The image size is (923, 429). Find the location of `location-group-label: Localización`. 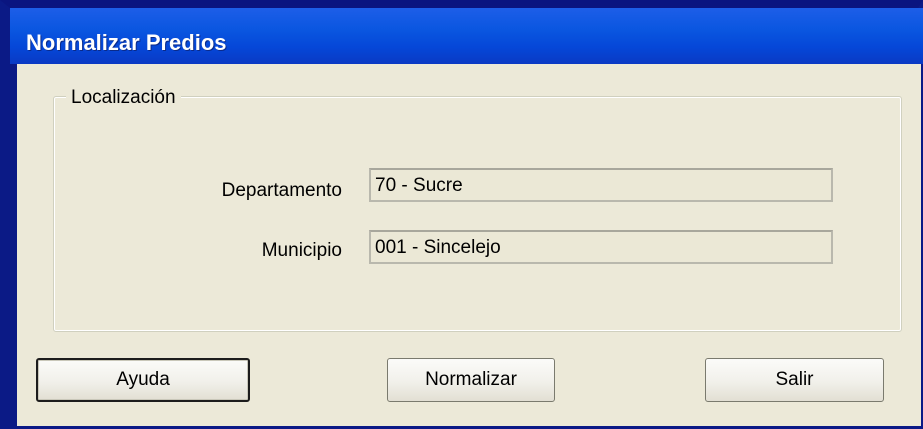

location-group-label: Localización is located at coordinates (123, 98).